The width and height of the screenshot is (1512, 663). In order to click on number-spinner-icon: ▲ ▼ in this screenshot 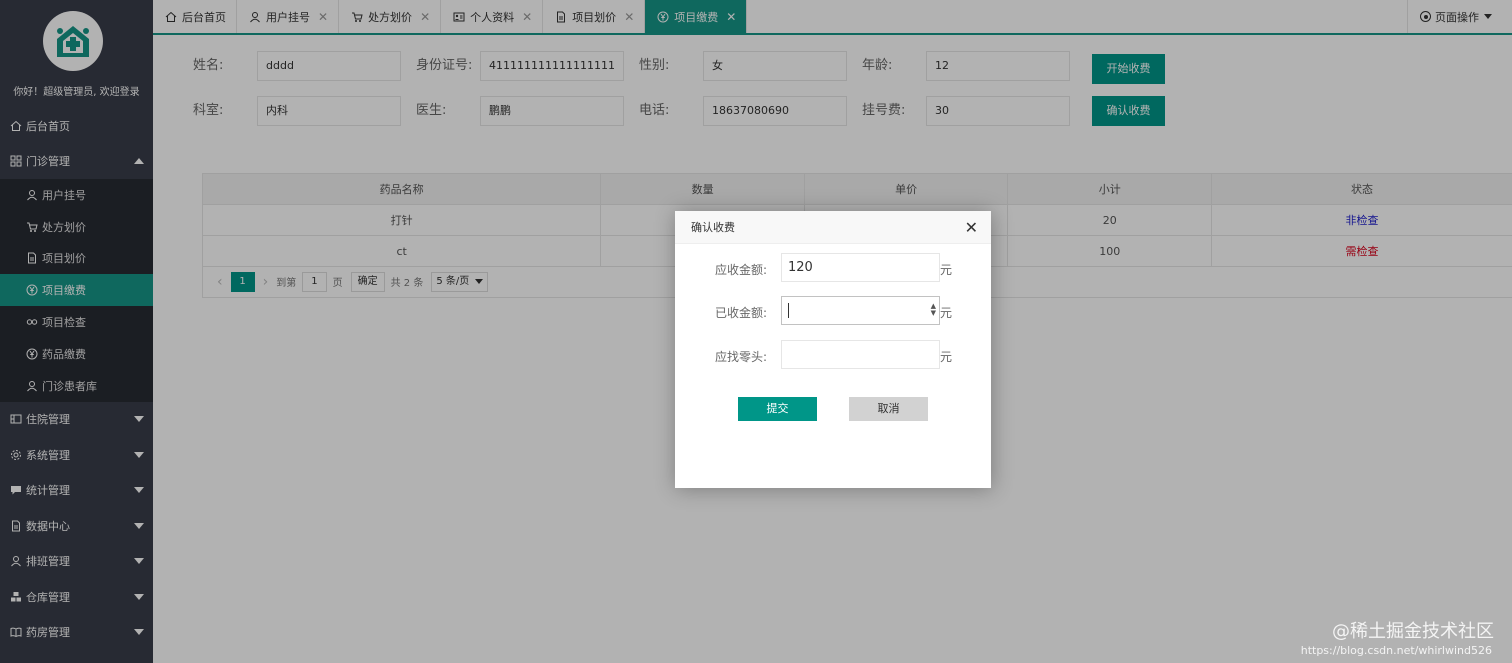, I will do `click(933, 310)`.